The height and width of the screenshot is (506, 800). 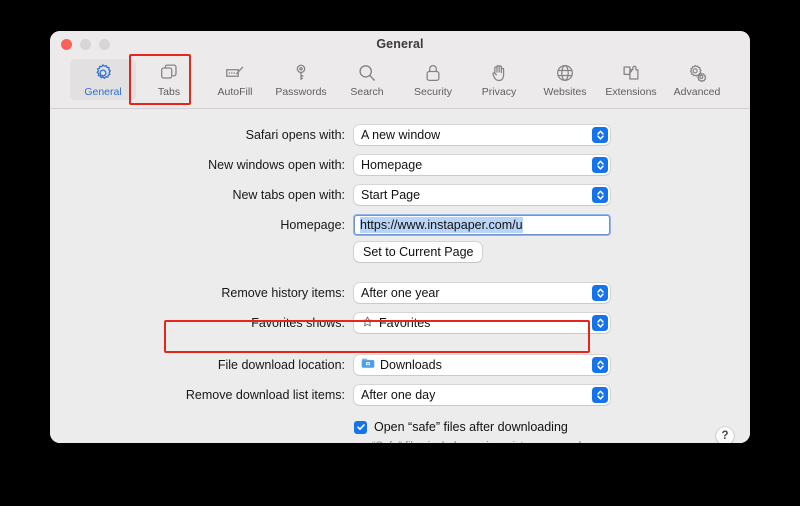 What do you see at coordinates (482, 194) in the screenshot?
I see `select-new-tabs-open-with: Start Page` at bounding box center [482, 194].